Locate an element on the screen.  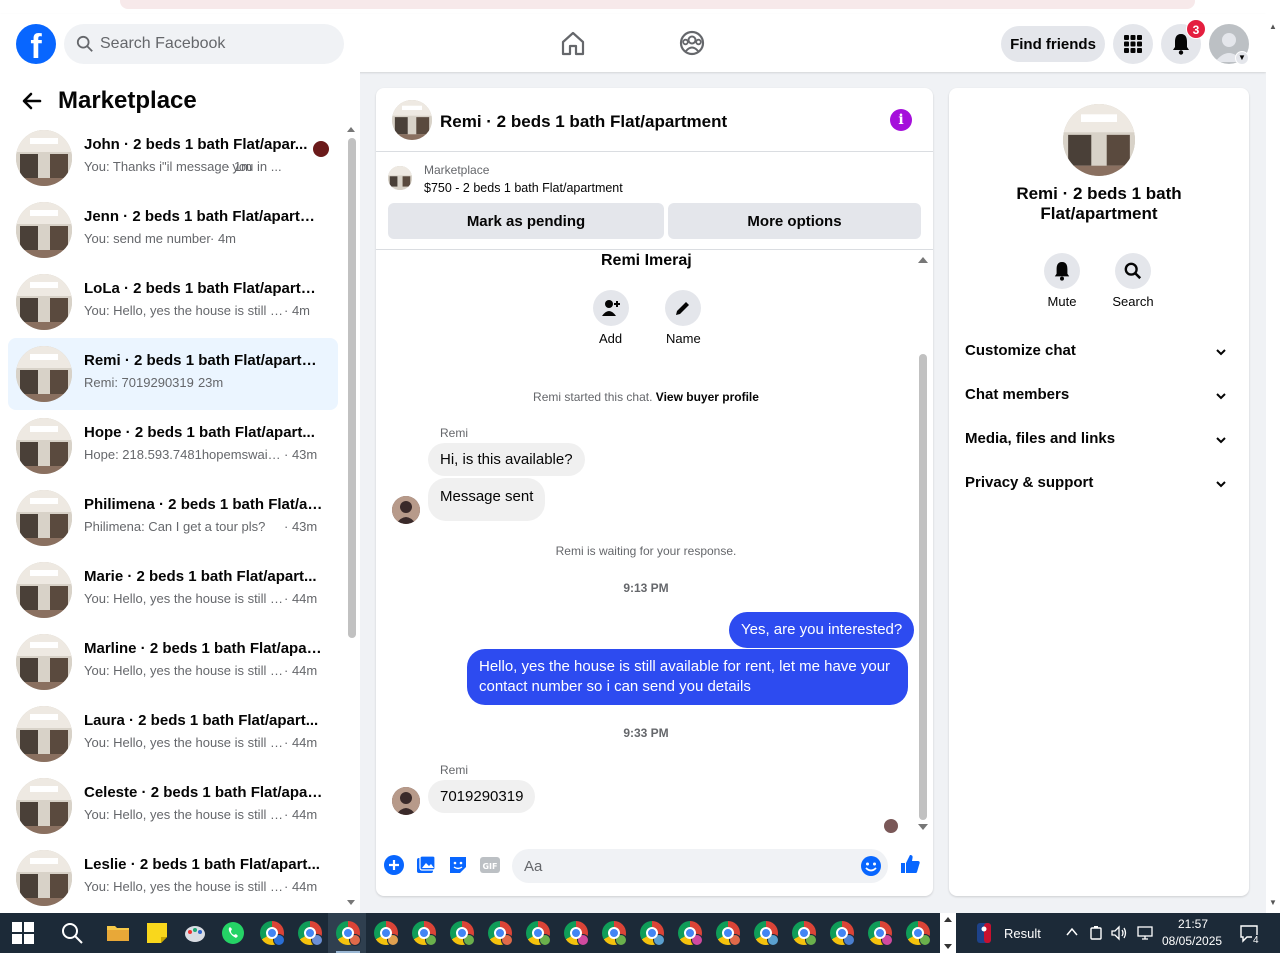
sticky-notes-icon is located at coordinates (157, 933).